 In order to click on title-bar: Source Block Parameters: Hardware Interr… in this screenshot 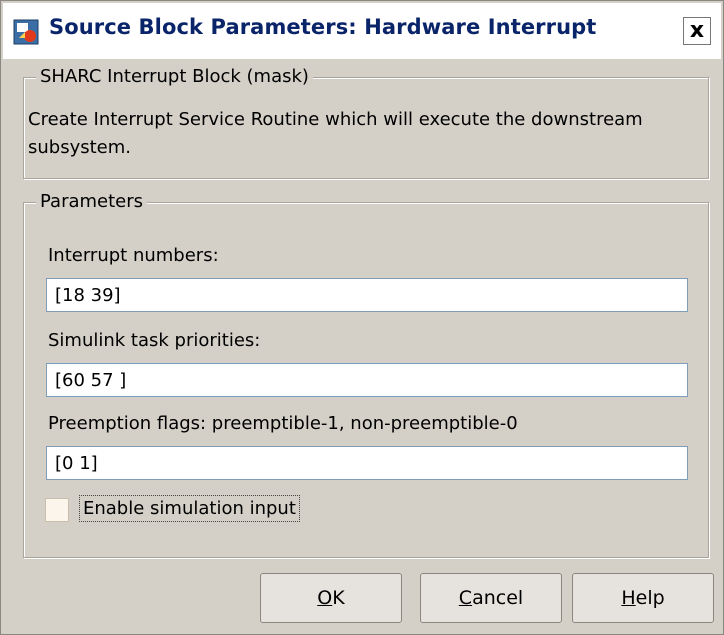, I will do `click(362, 31)`.